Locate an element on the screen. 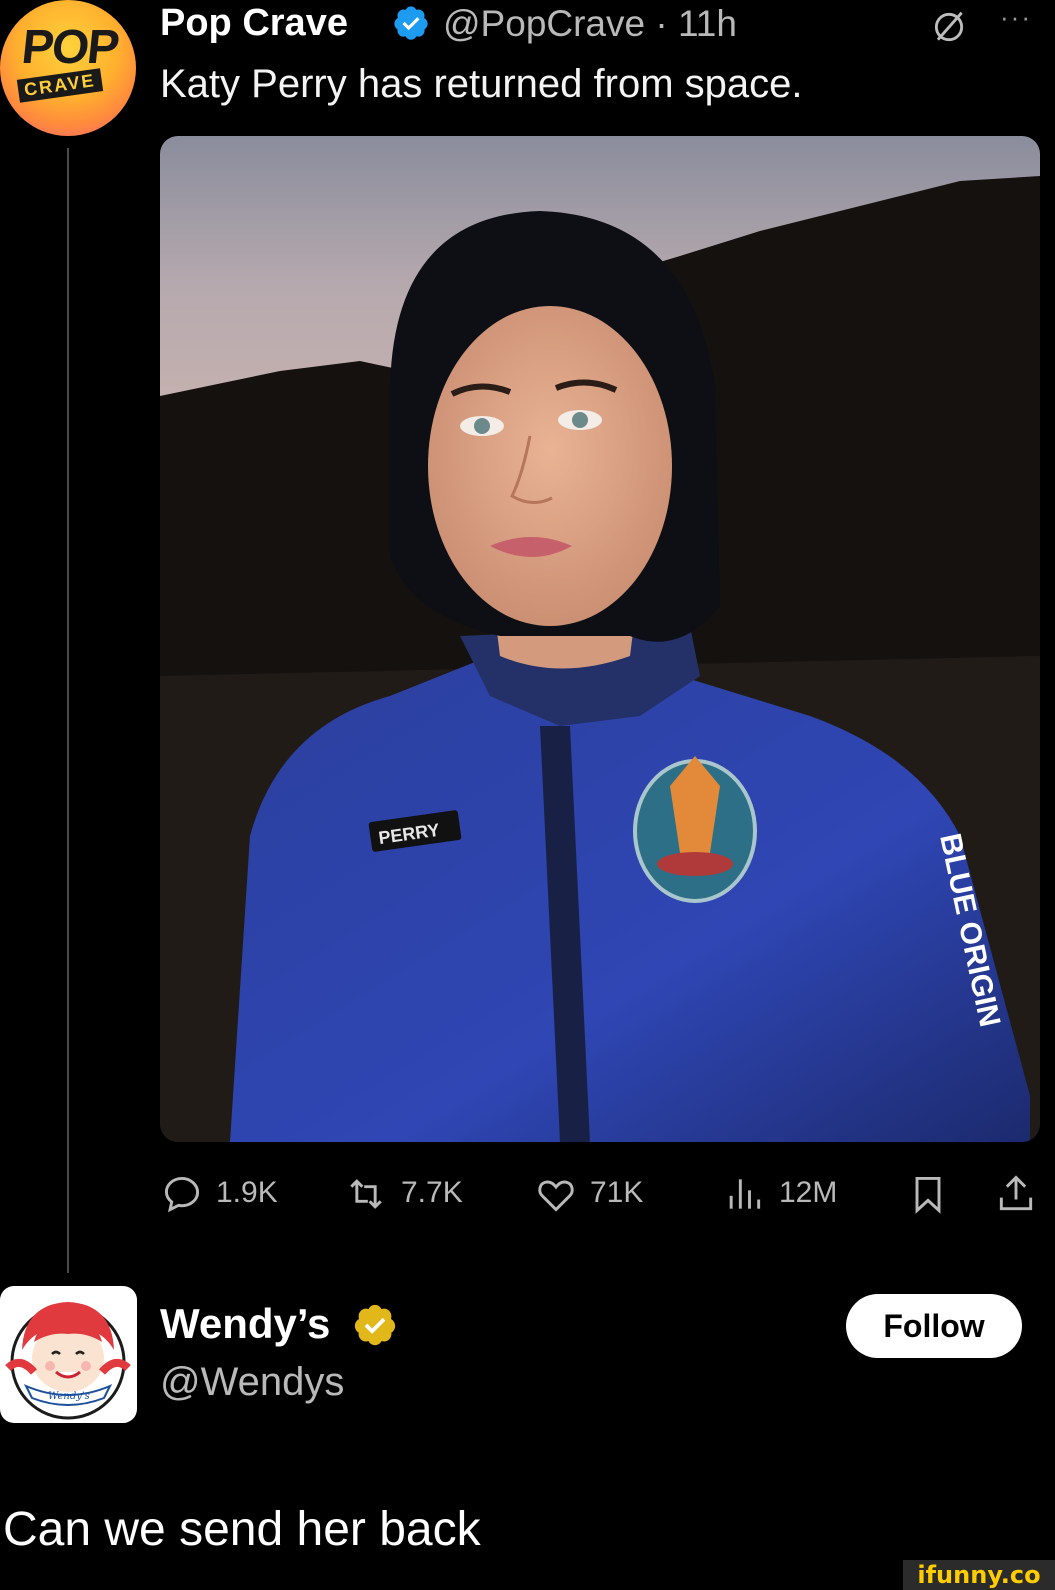  like-icon is located at coordinates (556, 1194).